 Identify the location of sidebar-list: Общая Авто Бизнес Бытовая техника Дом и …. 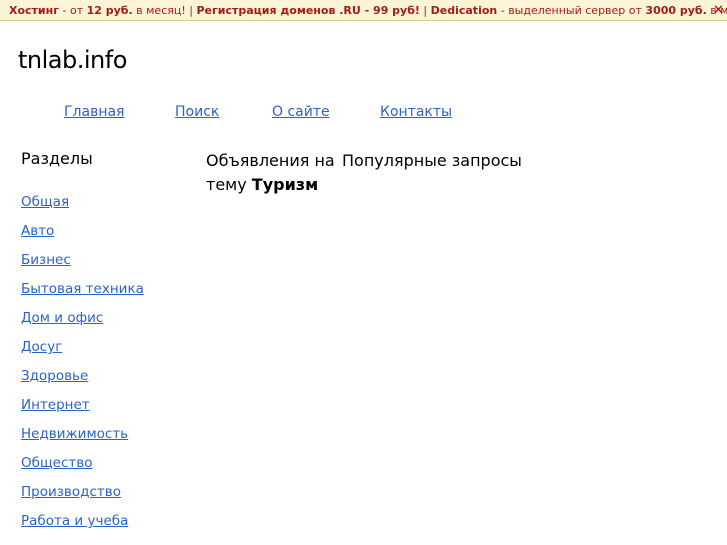
(82, 367).